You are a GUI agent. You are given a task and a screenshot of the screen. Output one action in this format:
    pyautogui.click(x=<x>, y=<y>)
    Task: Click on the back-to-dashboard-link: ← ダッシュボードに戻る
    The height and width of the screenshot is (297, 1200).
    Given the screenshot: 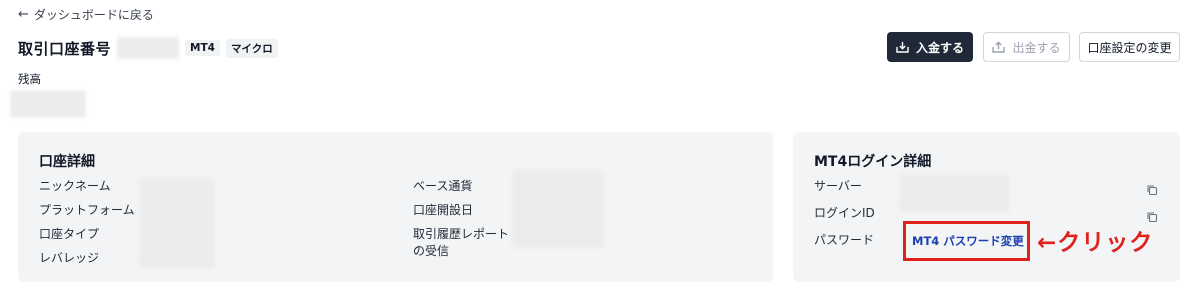 What is the action you would take?
    pyautogui.click(x=86, y=14)
    